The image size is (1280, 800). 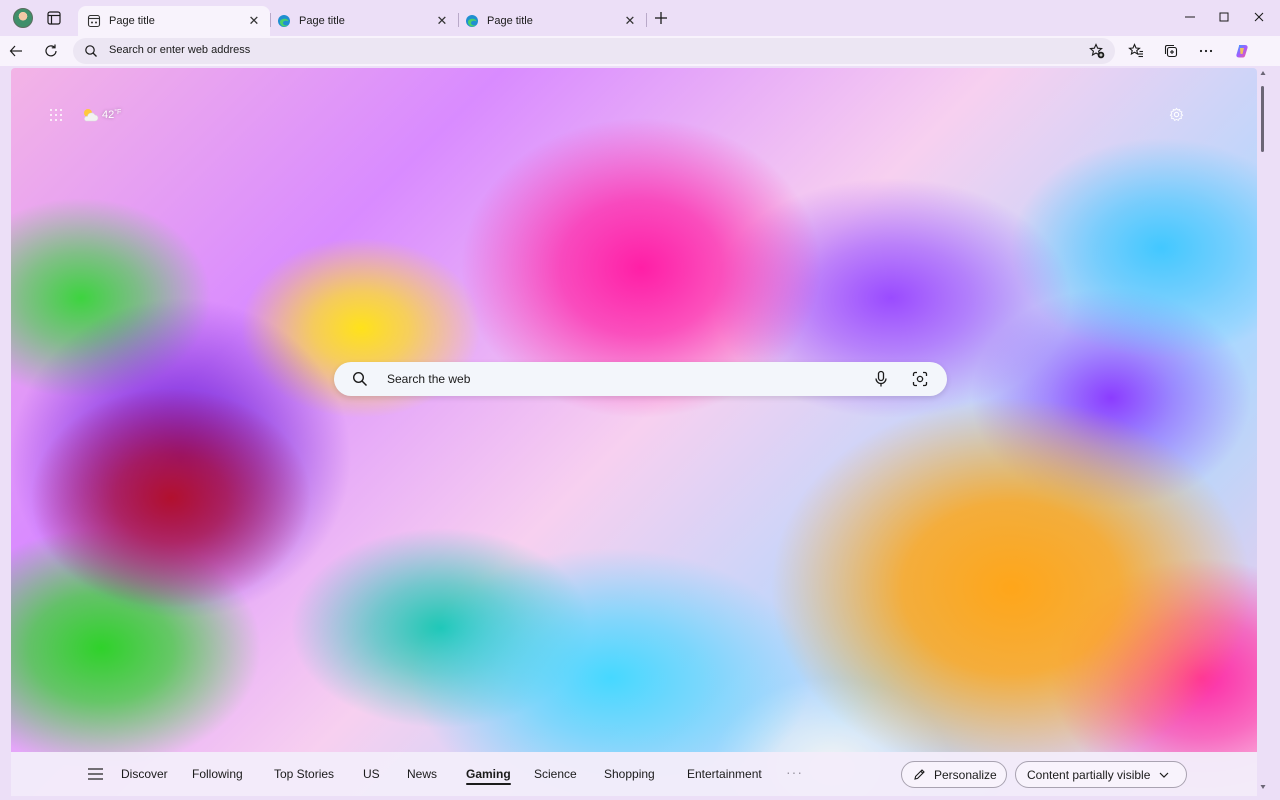 I want to click on collections-icon, so click(x=1171, y=51).